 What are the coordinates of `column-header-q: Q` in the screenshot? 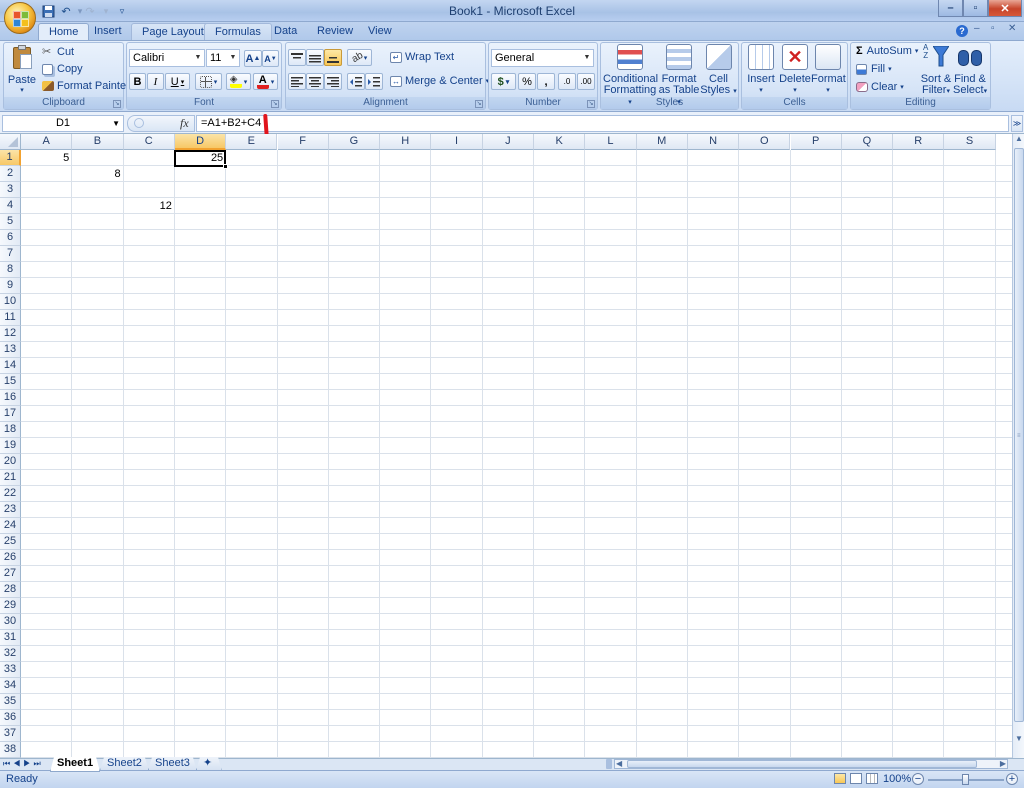 It's located at (867, 142).